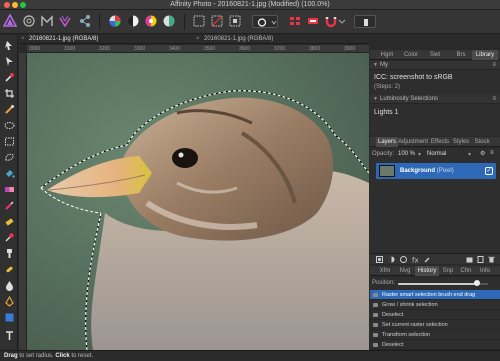 This screenshot has width=500, height=361. Describe the element at coordinates (9, 317) in the screenshot. I see `rectangle-tool-icon` at that location.